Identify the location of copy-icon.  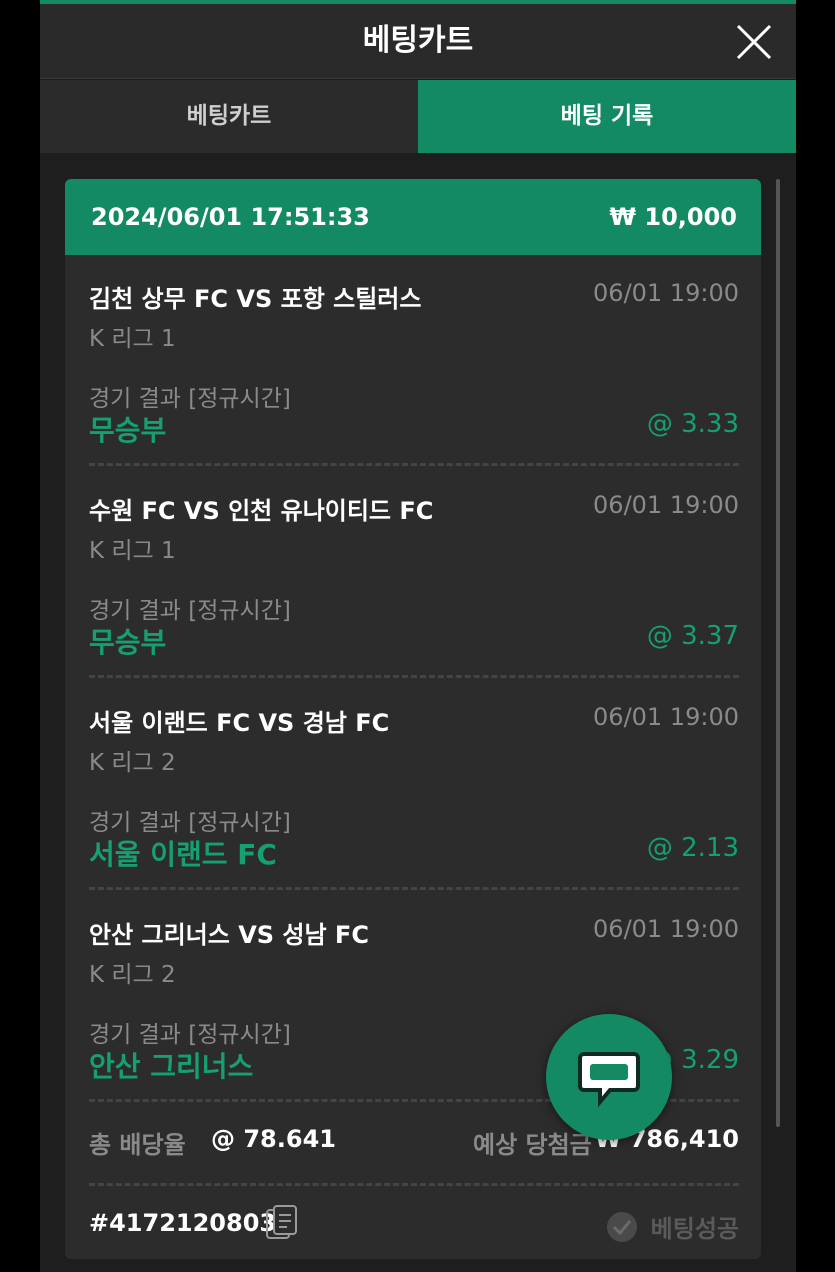
(281, 1222).